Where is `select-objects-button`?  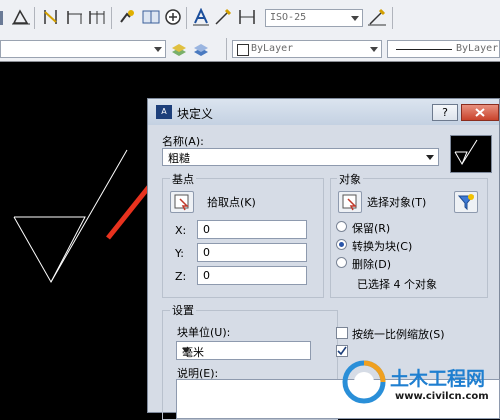
select-objects-button is located at coordinates (350, 202).